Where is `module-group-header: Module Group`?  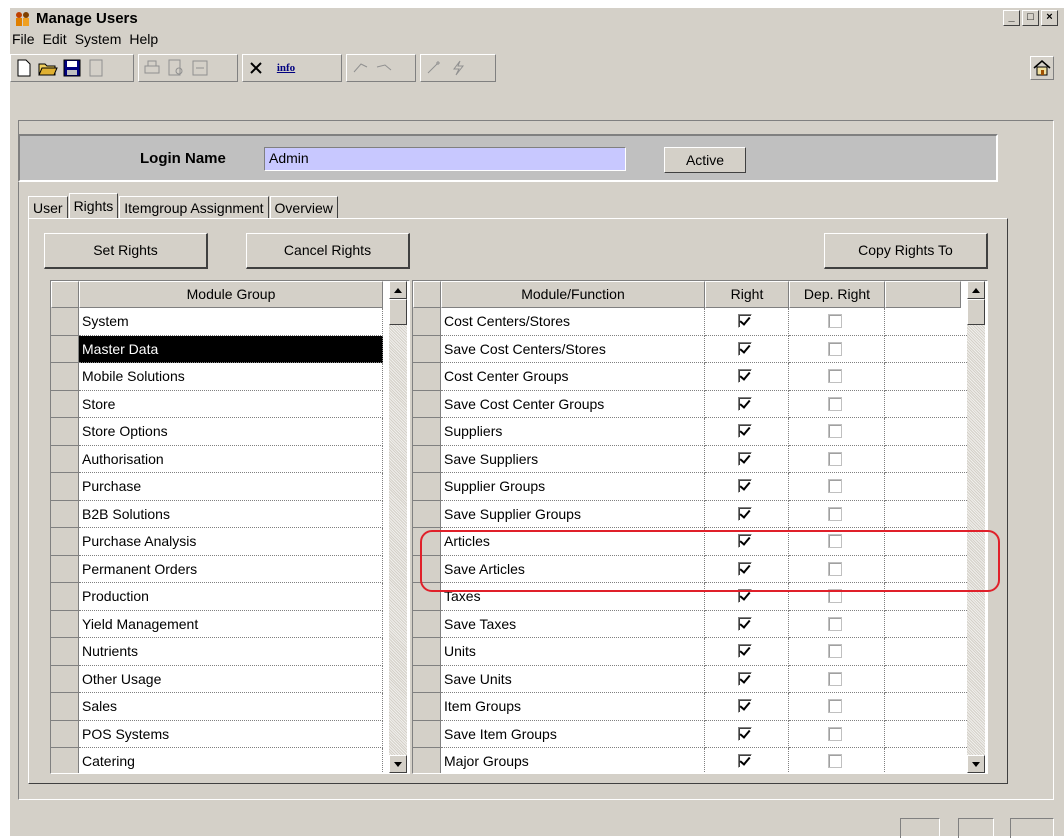
module-group-header: Module Group is located at coordinates (231, 294).